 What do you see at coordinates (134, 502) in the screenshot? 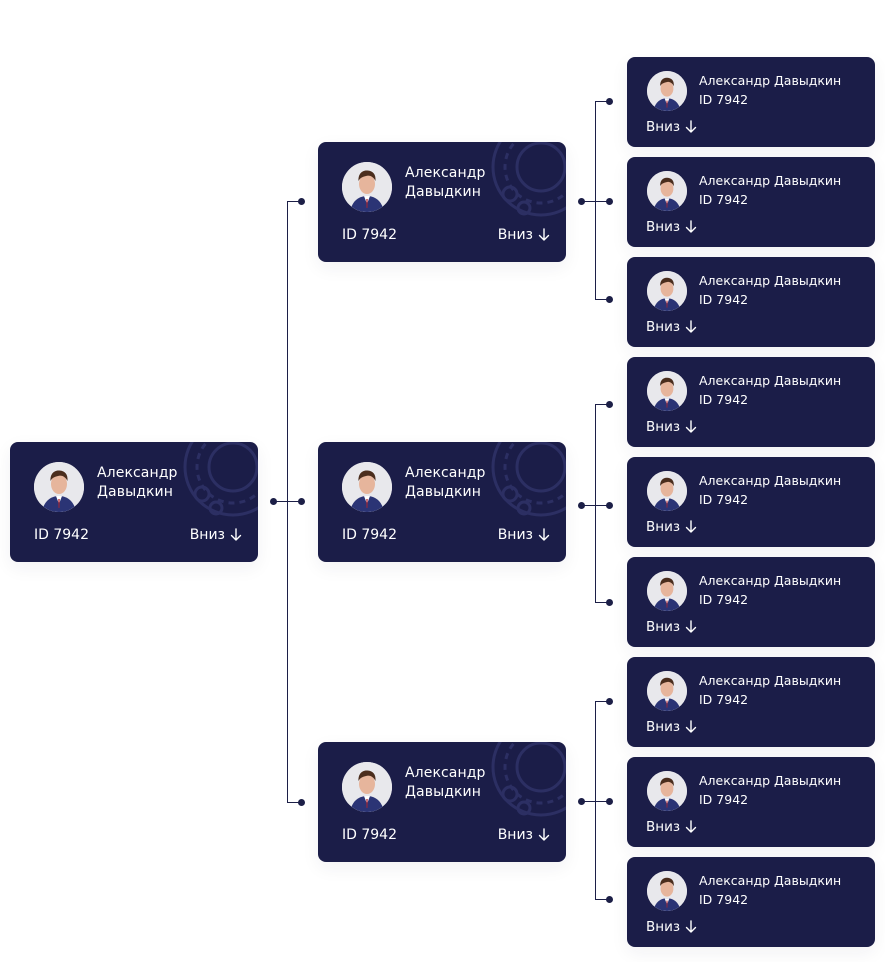
I see `root-user-card: Александр Давыдкин ID 7942 Вниз` at bounding box center [134, 502].